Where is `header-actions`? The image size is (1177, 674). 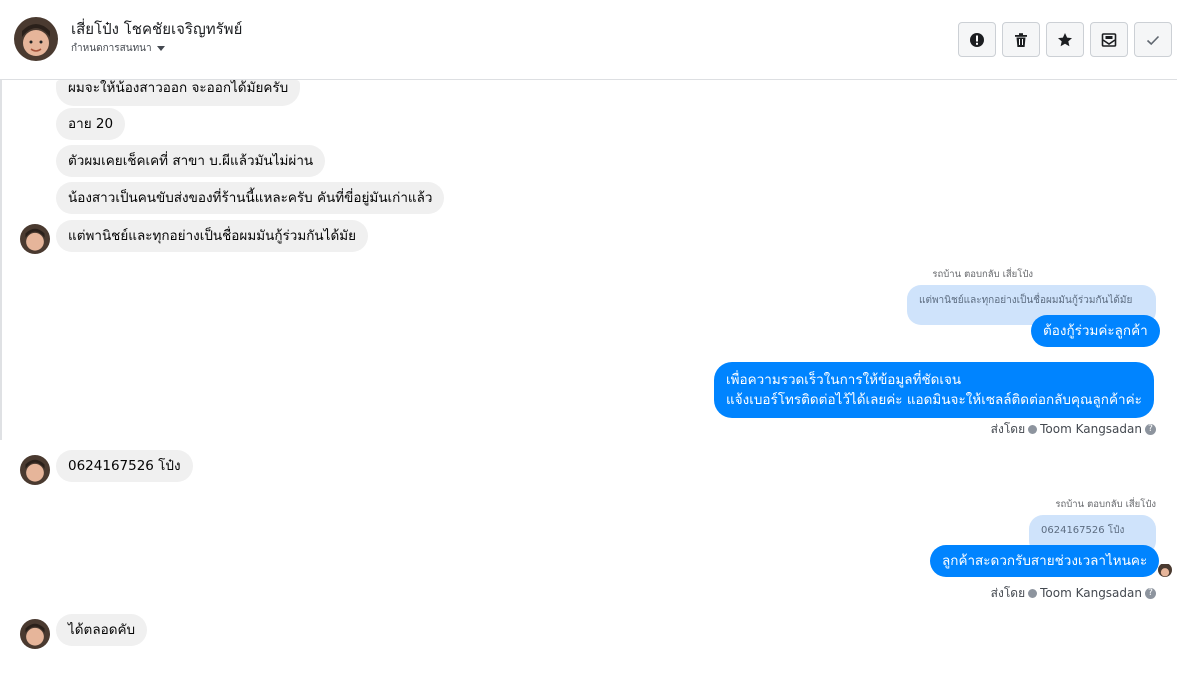
header-actions is located at coordinates (1065, 39).